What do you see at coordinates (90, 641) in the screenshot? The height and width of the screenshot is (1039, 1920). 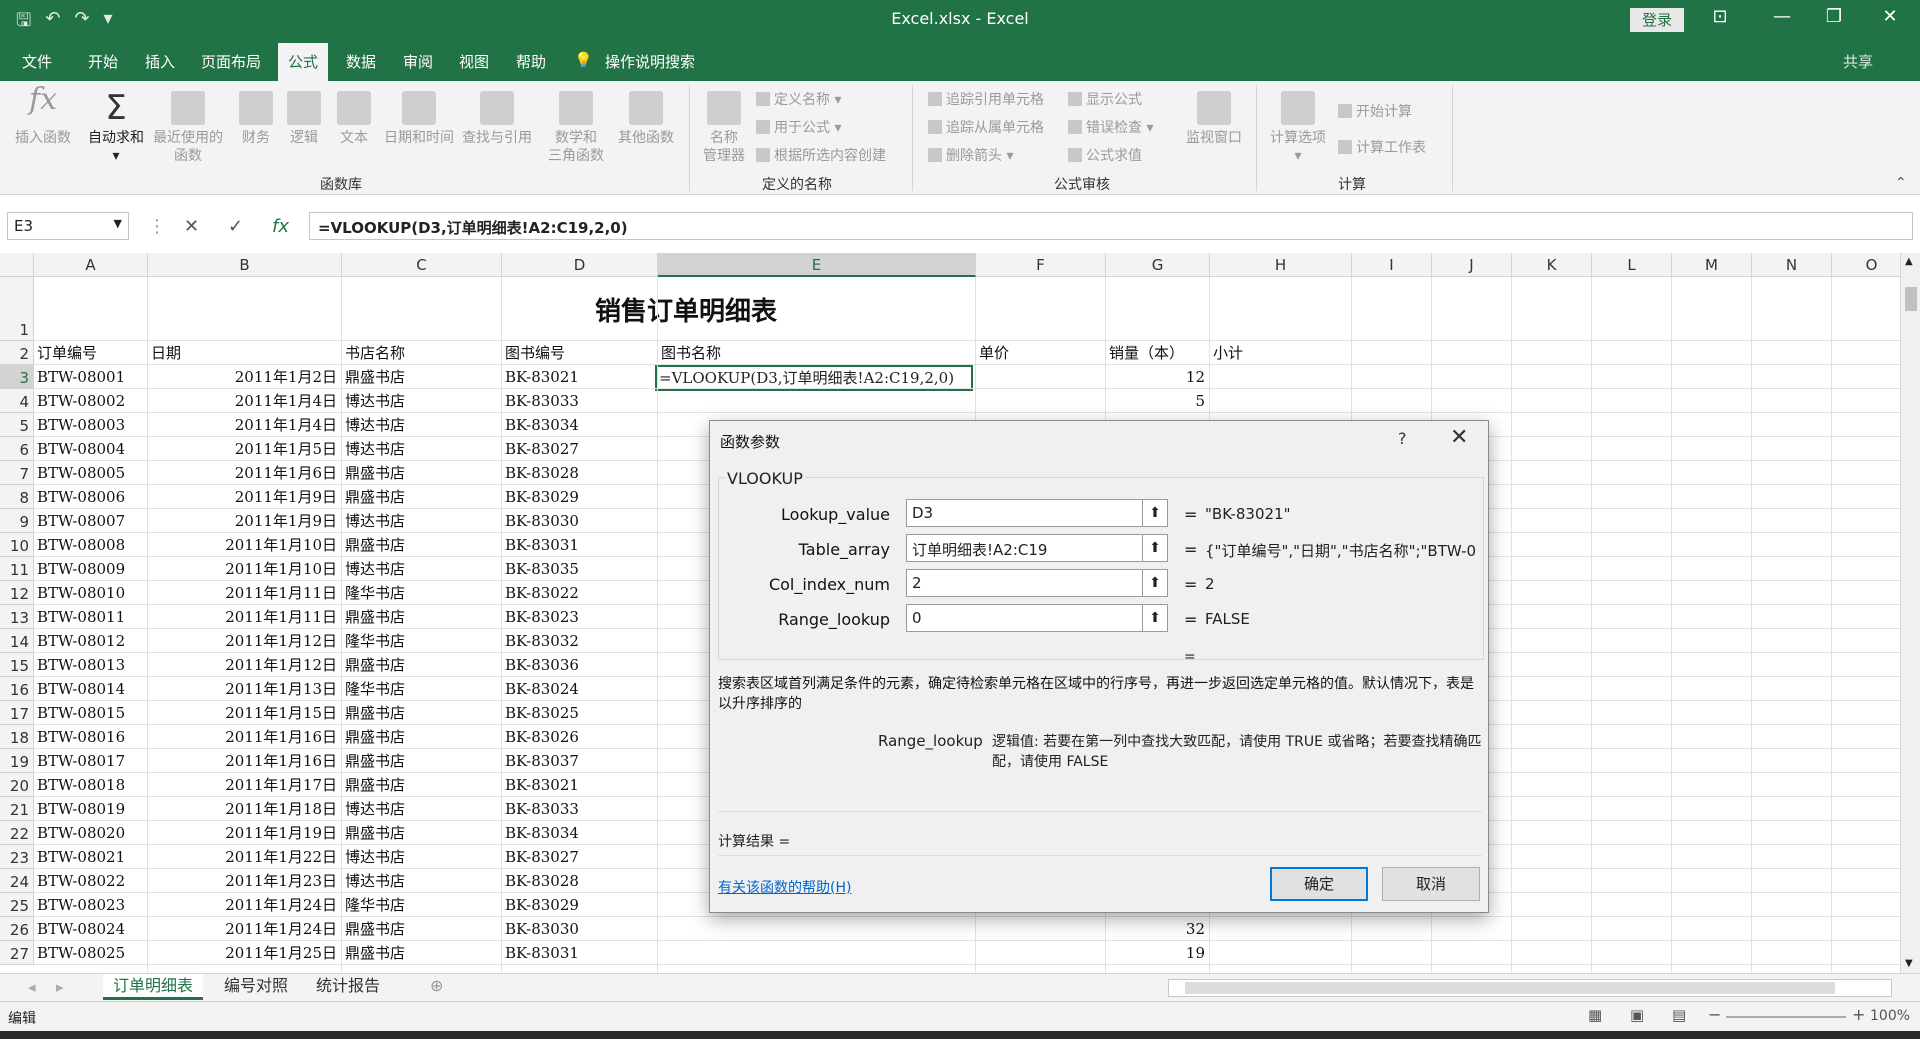 I see `cell-order-id: BTW-08012` at bounding box center [90, 641].